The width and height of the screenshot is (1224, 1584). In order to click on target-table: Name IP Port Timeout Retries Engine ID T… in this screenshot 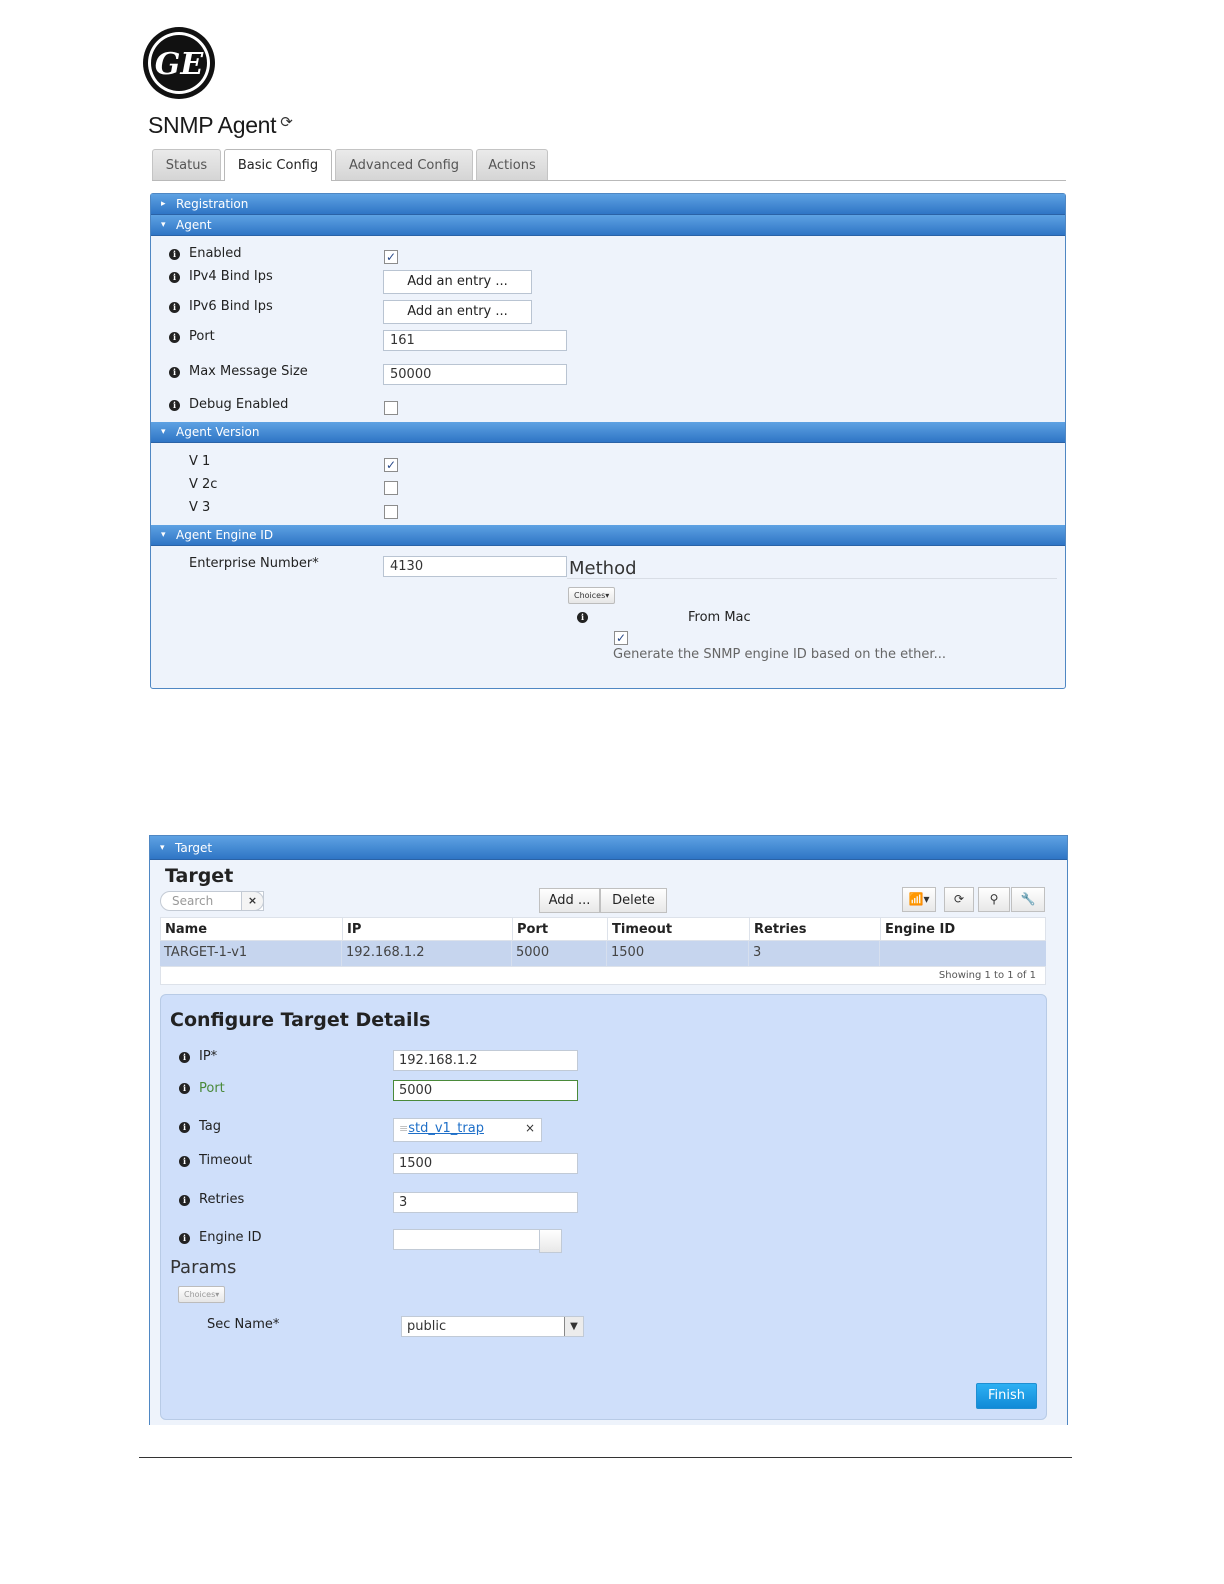, I will do `click(603, 951)`.